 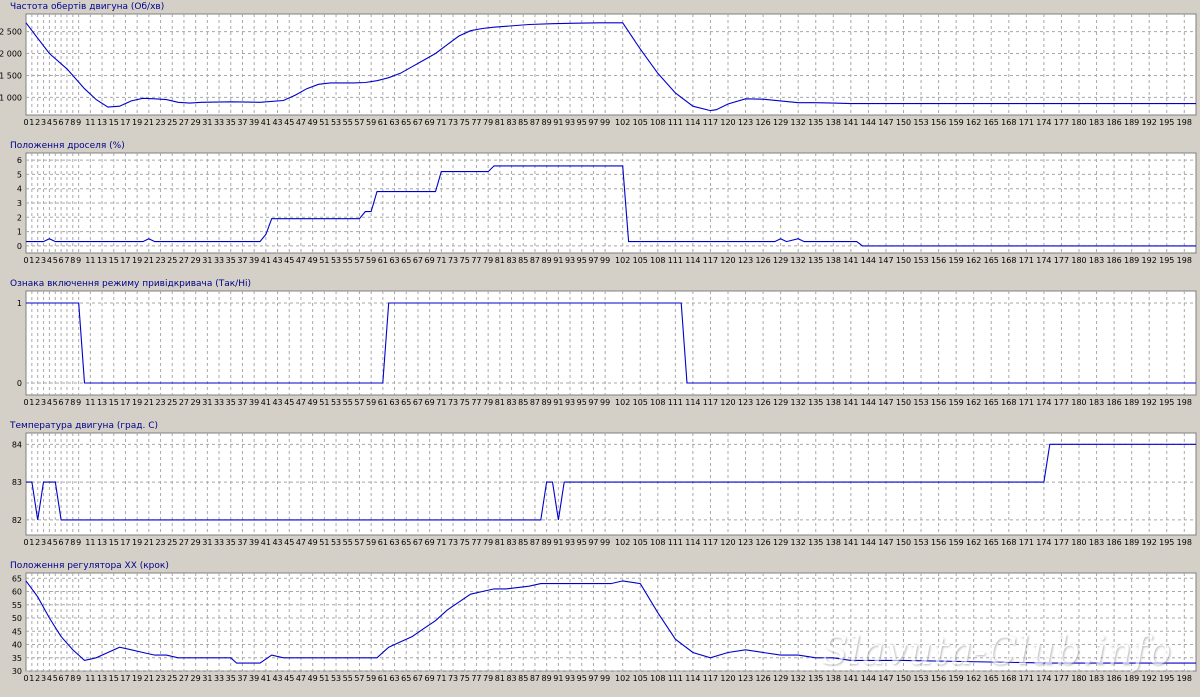 I want to click on y-tick-label: 84, so click(x=17, y=444).